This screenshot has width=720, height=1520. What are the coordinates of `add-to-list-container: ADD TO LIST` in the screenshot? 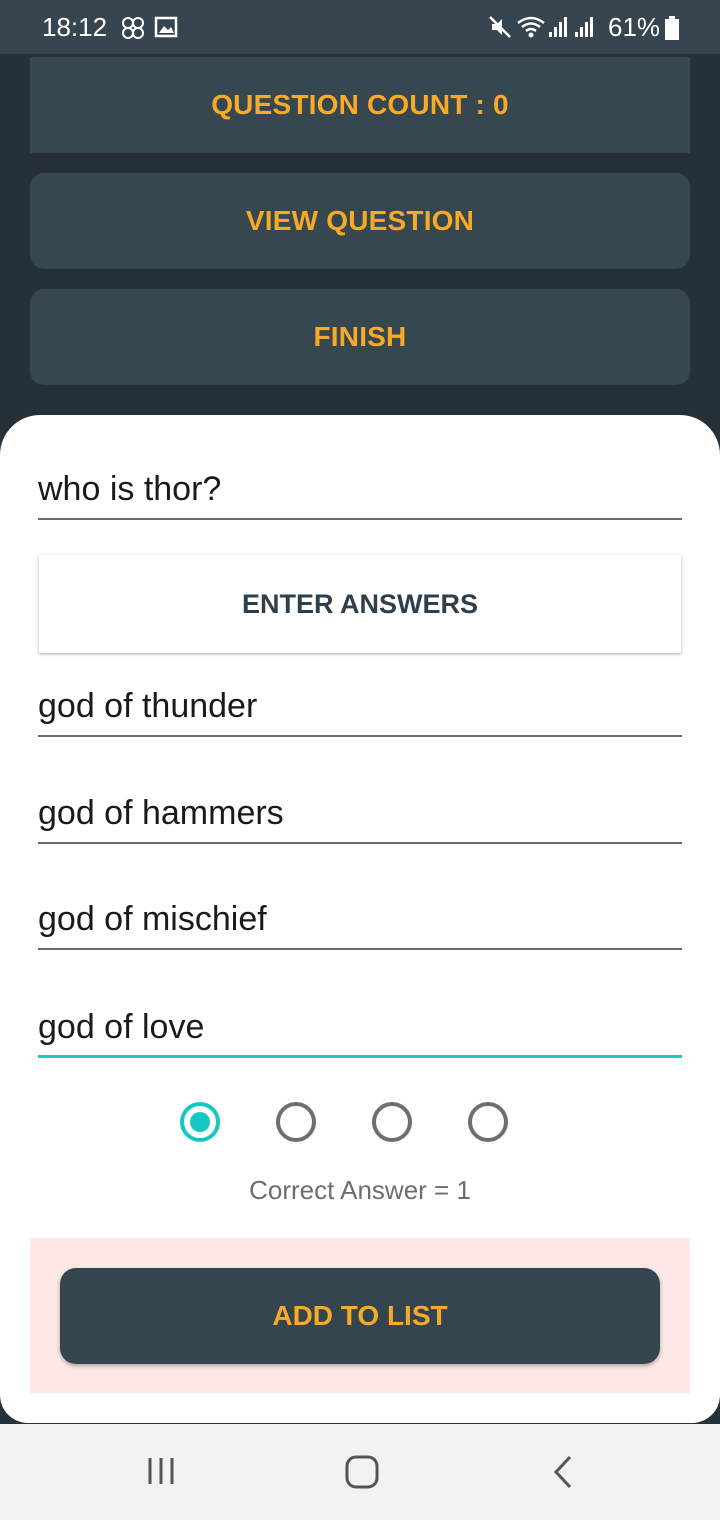 It's located at (360, 1315).